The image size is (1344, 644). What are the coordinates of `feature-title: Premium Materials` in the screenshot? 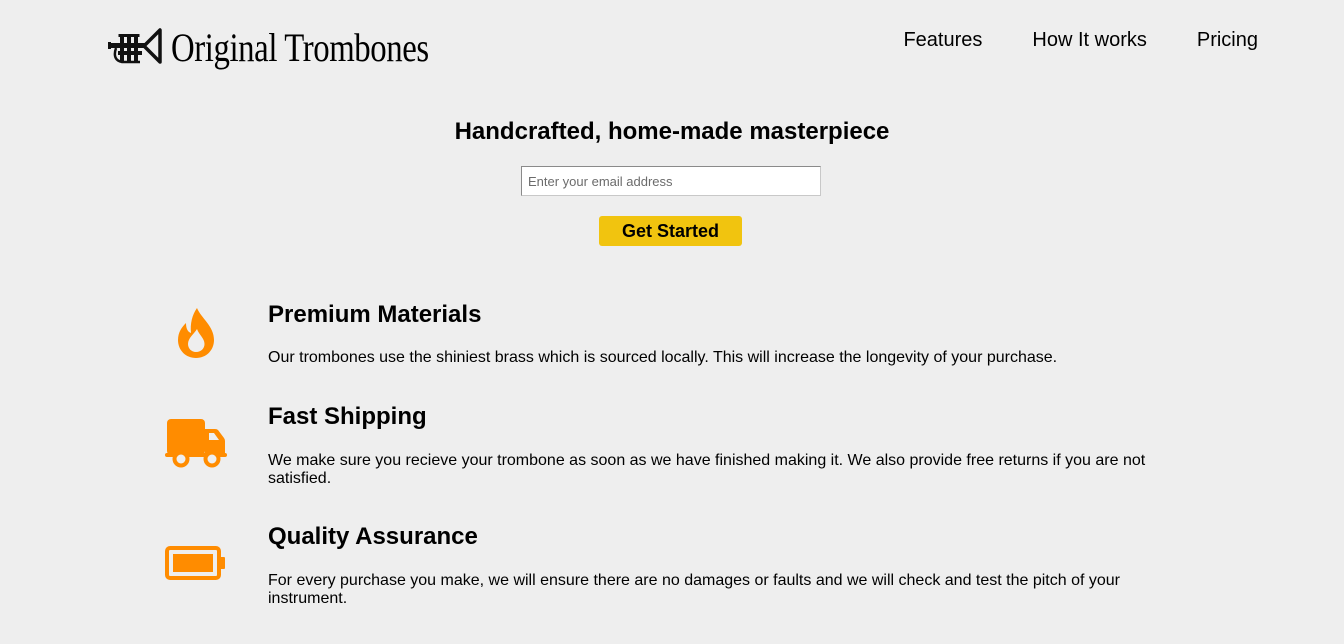 It's located at (375, 314).